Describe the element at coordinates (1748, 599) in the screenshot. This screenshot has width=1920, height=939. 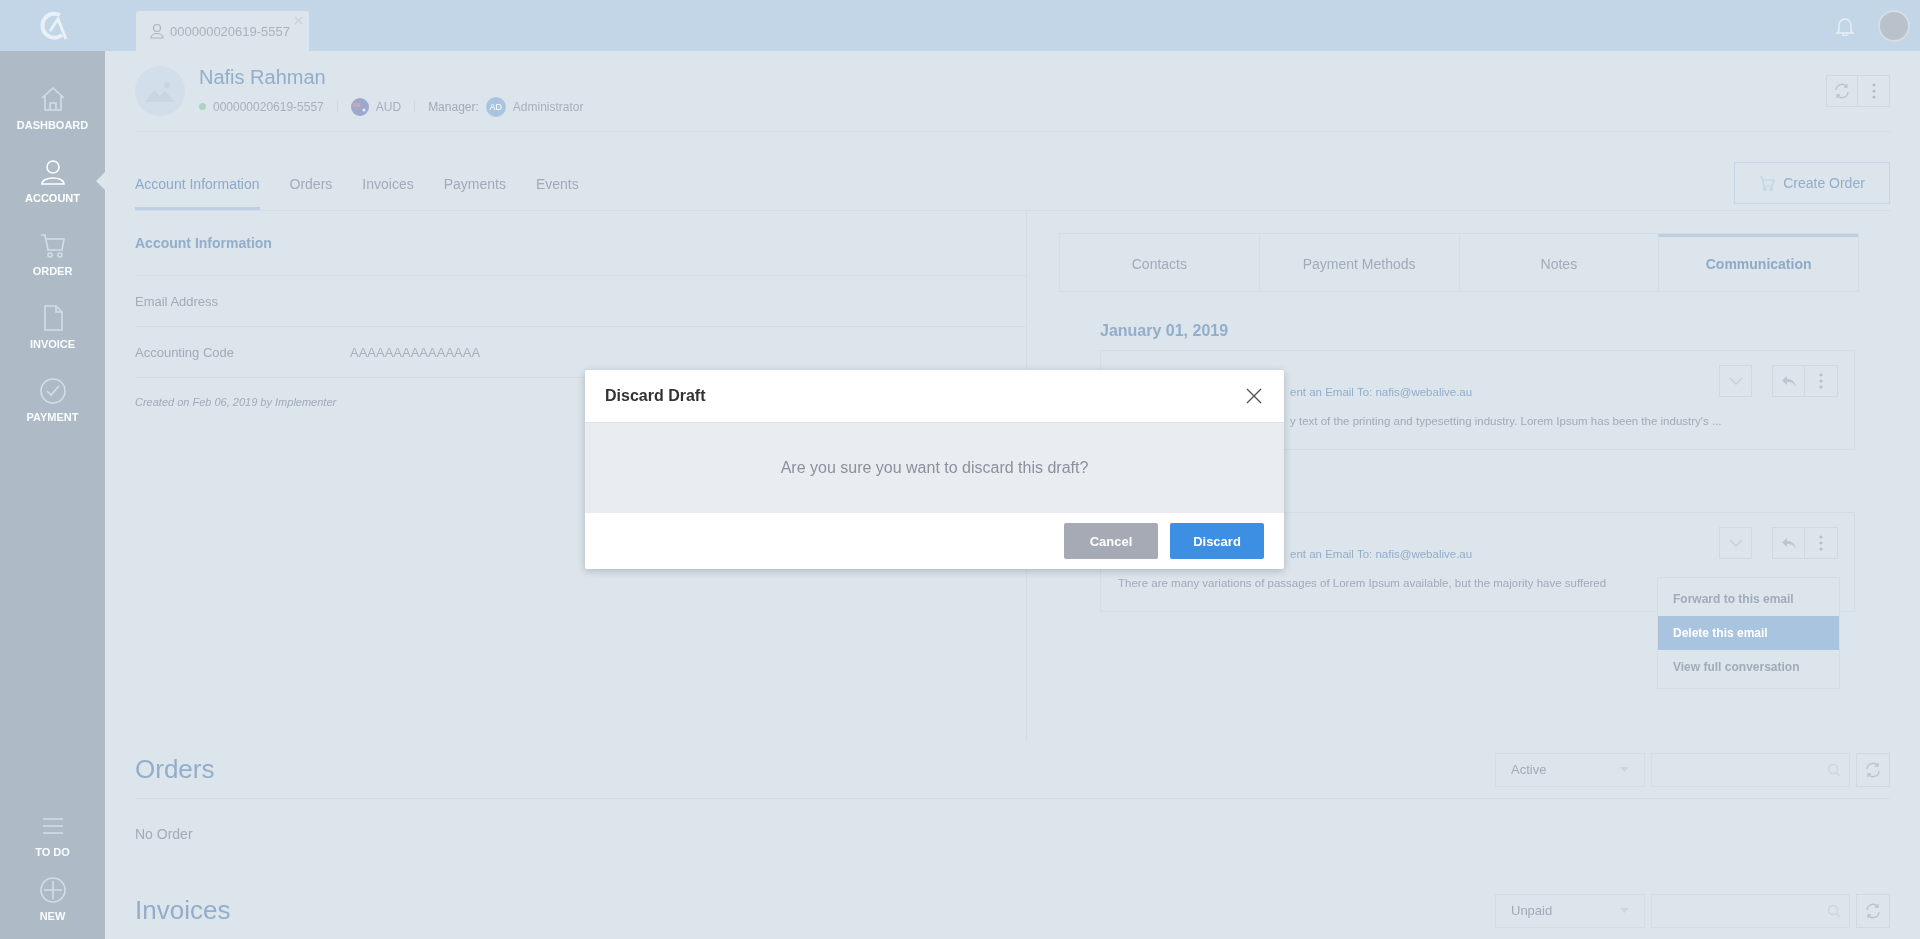
I see `menu-item: Forward to this email` at that location.